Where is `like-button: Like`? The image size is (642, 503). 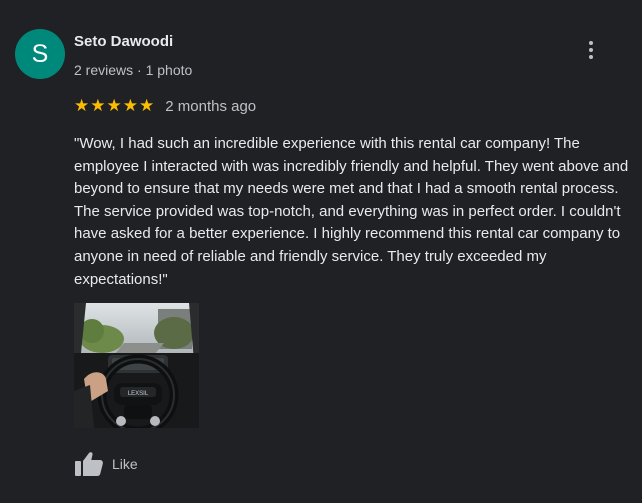 like-button: Like is located at coordinates (106, 464).